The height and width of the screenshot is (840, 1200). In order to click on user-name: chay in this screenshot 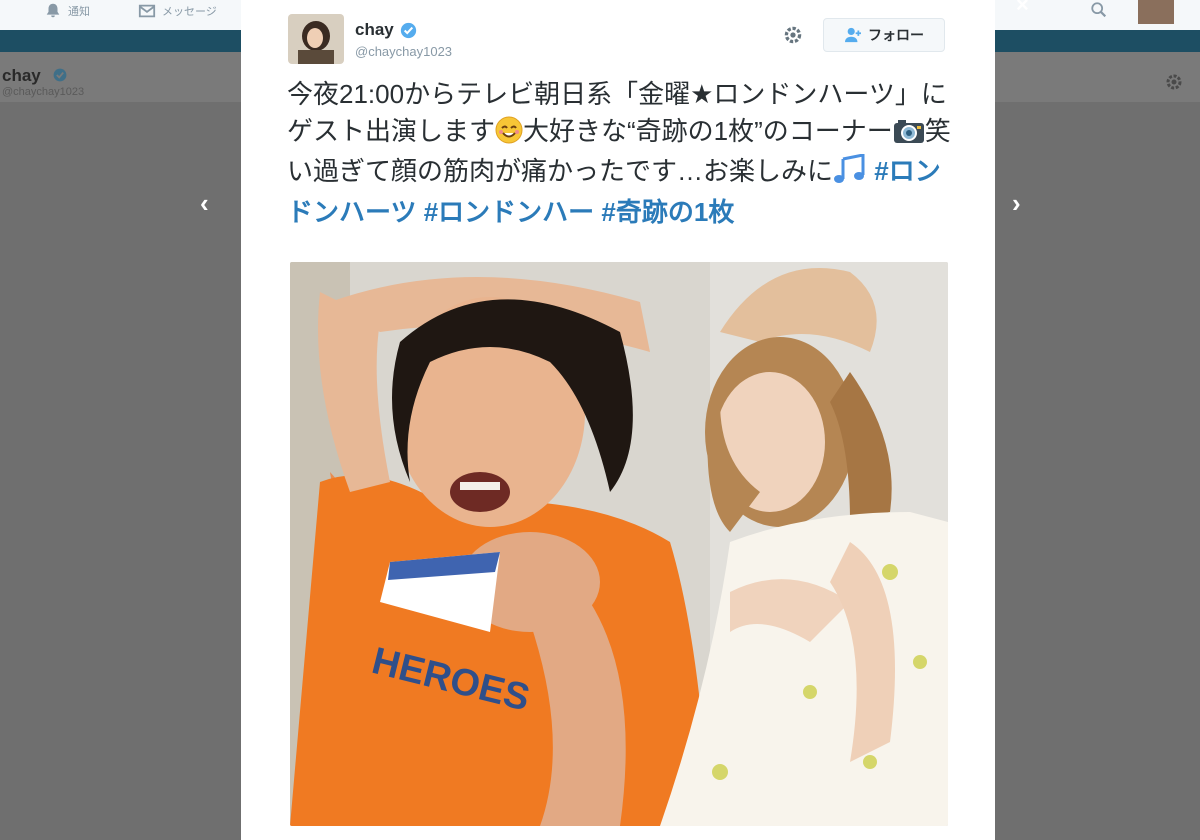, I will do `click(374, 30)`.